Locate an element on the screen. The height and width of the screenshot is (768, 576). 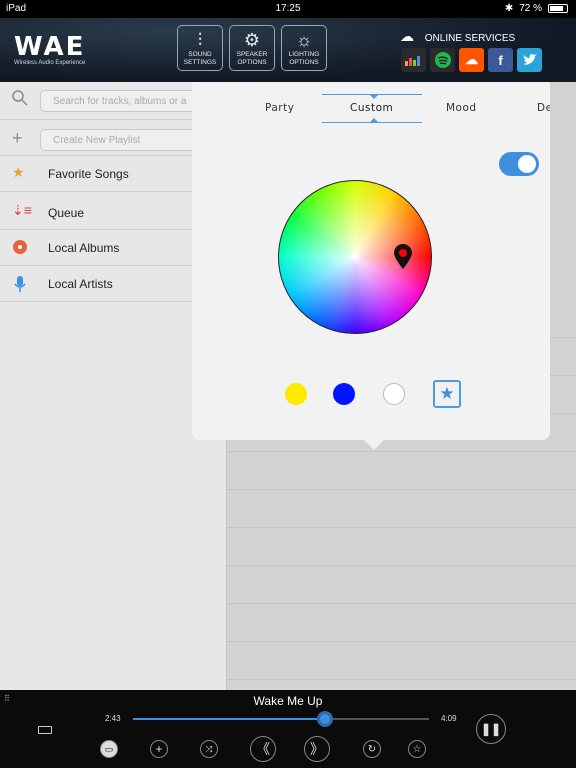
sound-settings-button: ⫶ SOUND SETTINGS is located at coordinates (200, 48).